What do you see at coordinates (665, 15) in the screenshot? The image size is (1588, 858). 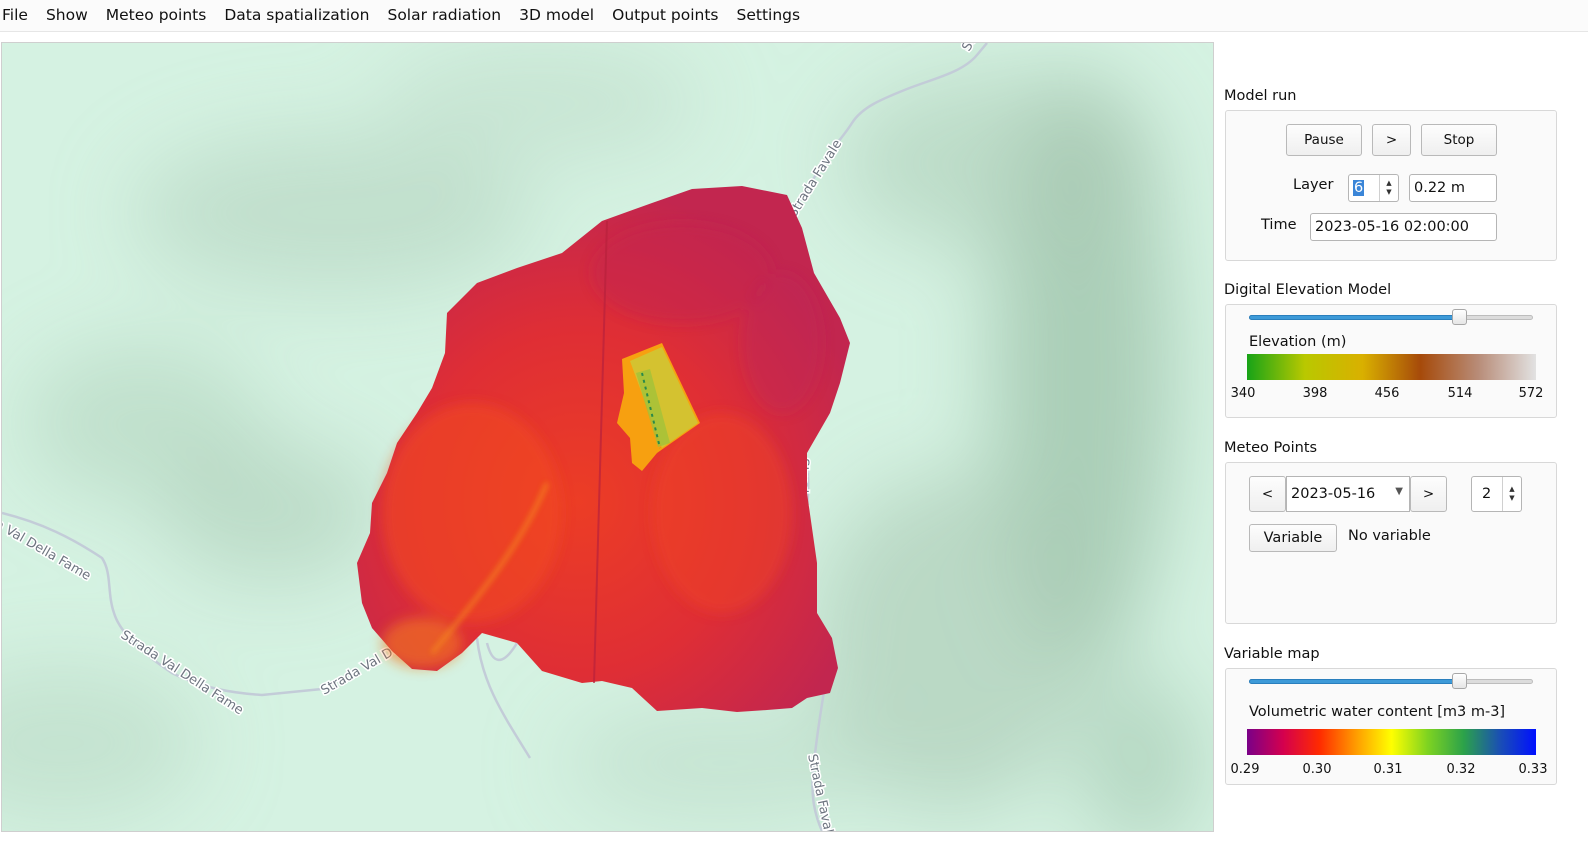 I see `menu-output-points: Output points` at bounding box center [665, 15].